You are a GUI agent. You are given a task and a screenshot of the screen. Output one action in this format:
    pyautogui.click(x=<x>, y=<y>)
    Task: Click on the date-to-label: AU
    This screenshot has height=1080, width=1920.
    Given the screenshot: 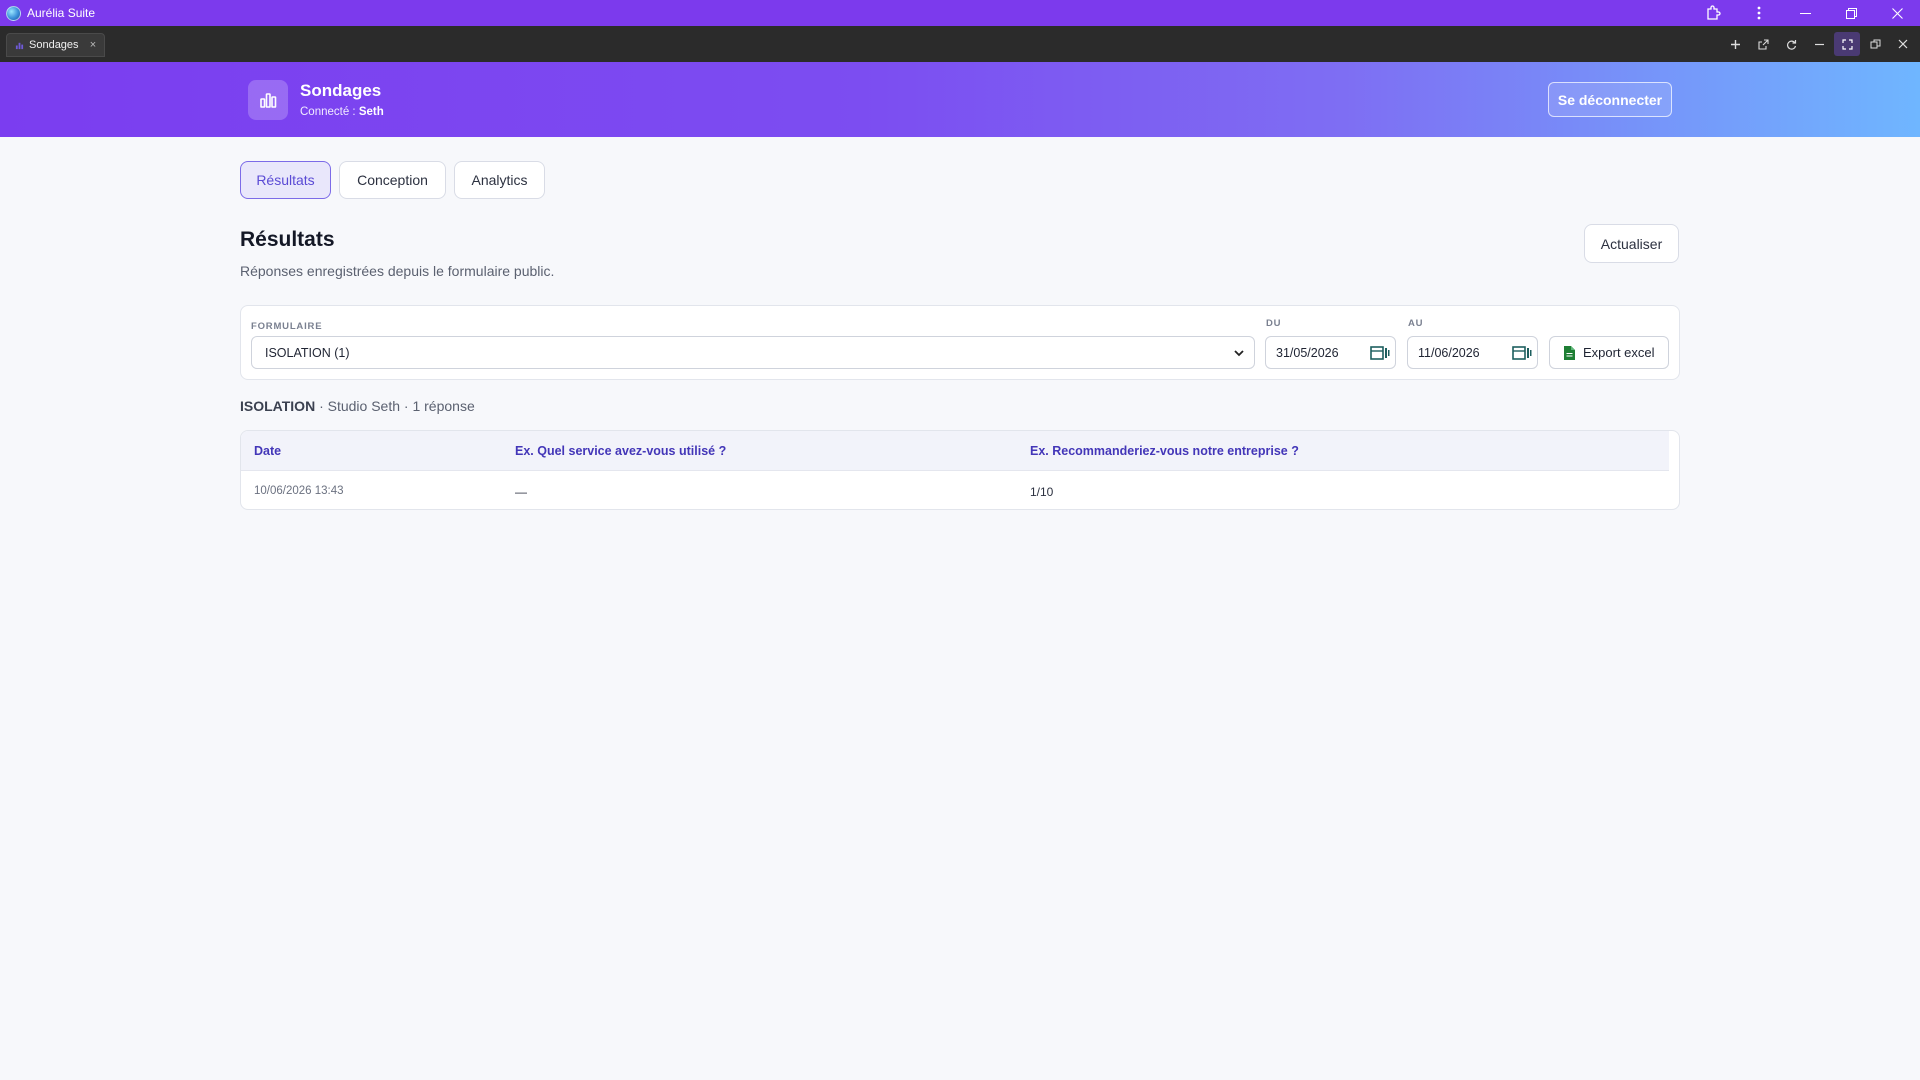 What is the action you would take?
    pyautogui.click(x=1416, y=323)
    